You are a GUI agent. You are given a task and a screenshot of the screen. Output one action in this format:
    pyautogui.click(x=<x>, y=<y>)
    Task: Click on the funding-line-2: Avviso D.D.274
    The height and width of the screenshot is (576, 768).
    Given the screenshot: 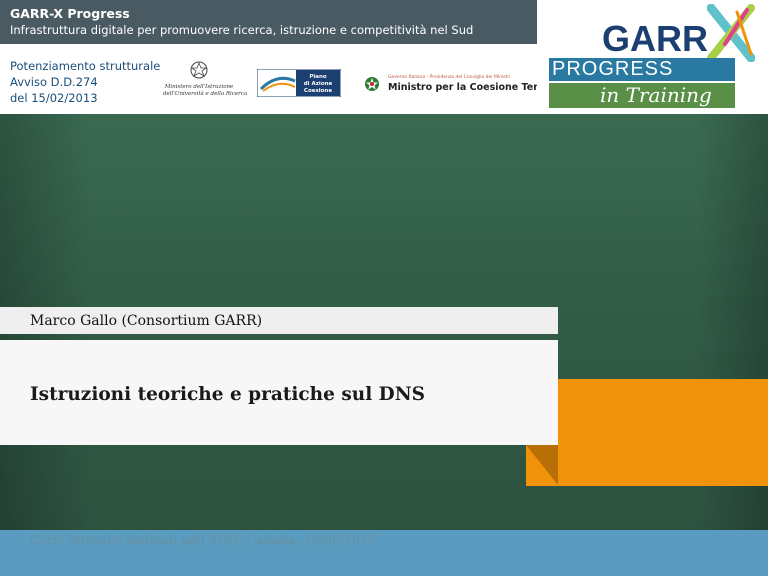 What is the action you would take?
    pyautogui.click(x=54, y=82)
    